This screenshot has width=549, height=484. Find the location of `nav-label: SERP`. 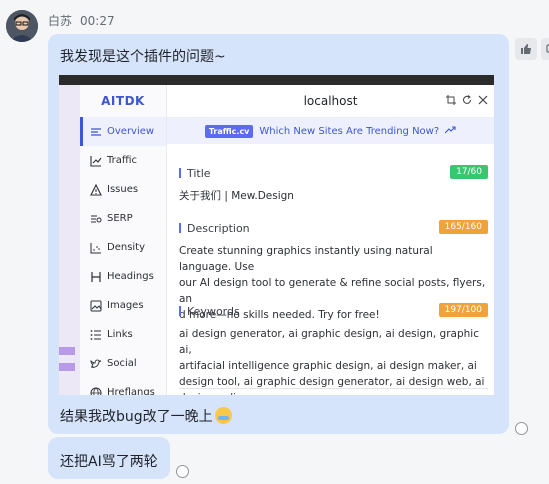

nav-label: SERP is located at coordinates (120, 218).